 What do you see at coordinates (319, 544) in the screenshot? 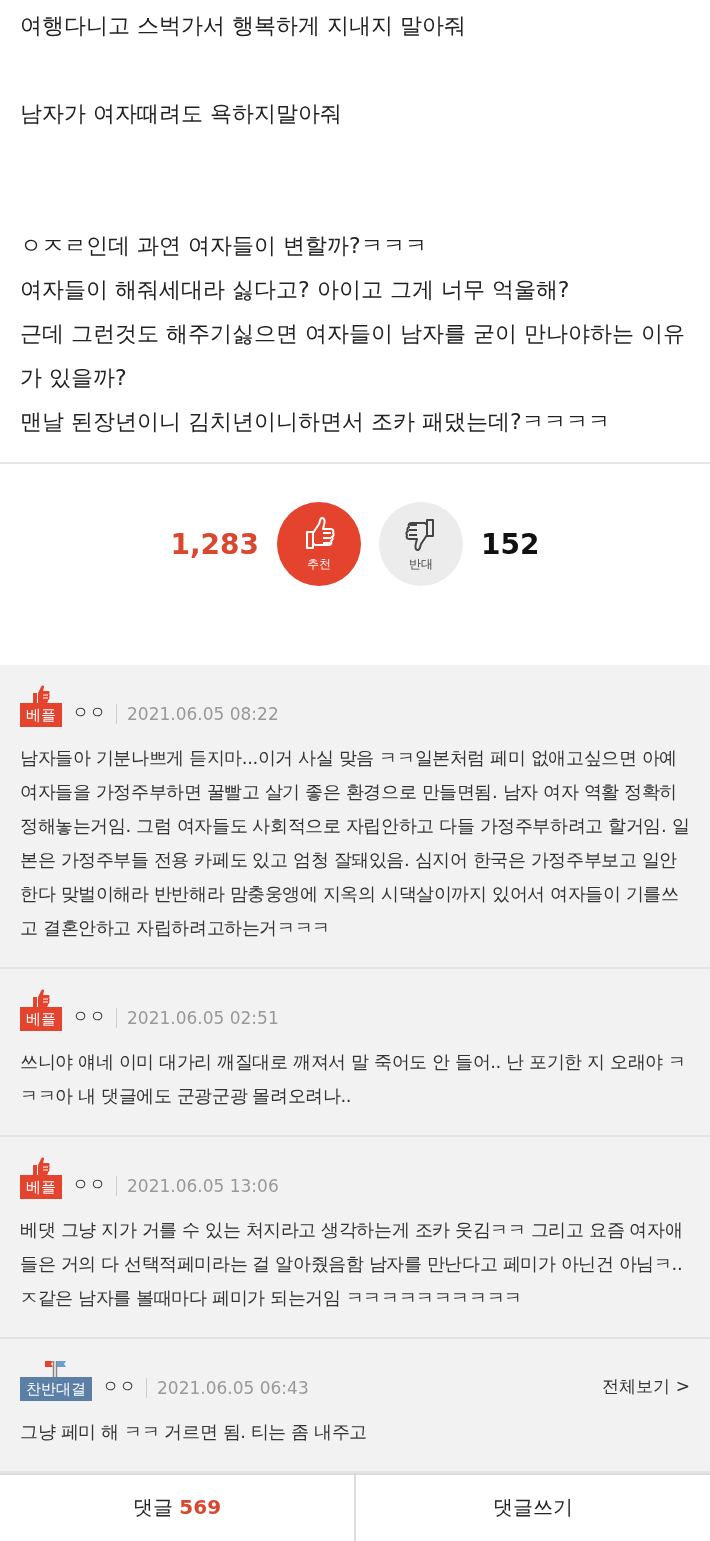
I see `upvote-button: 추천` at bounding box center [319, 544].